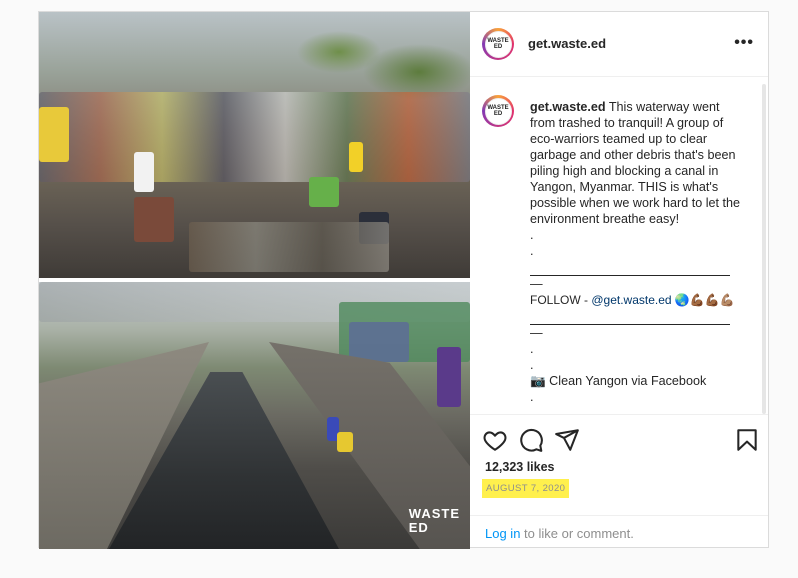  What do you see at coordinates (577, 533) in the screenshot?
I see `login-prompt-text: to like or comment.` at bounding box center [577, 533].